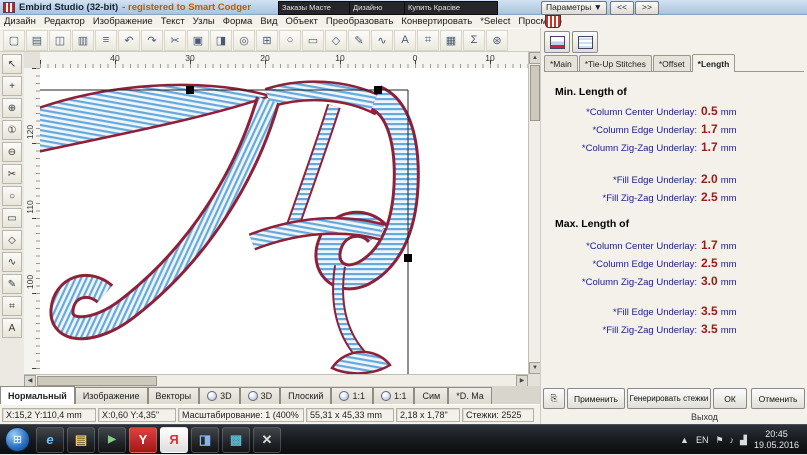 The width and height of the screenshot is (807, 455). What do you see at coordinates (382, 40) in the screenshot?
I see `curve-icon: ∿` at bounding box center [382, 40].